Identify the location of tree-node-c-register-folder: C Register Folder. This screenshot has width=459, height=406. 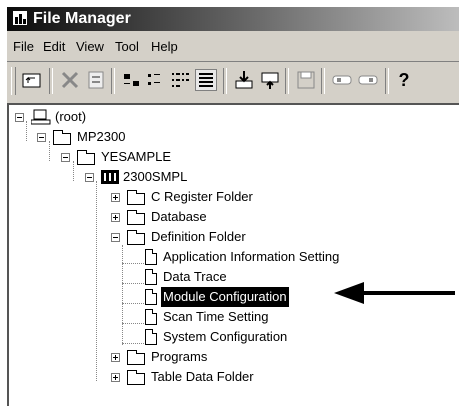
(201, 197).